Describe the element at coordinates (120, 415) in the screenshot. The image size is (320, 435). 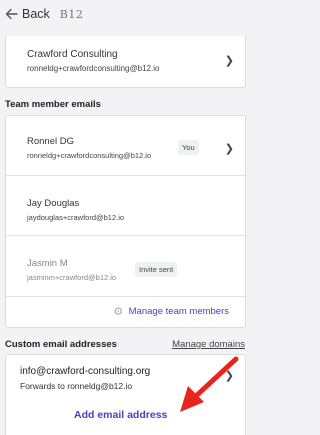
I see `add-email-address-button: Add email address` at that location.